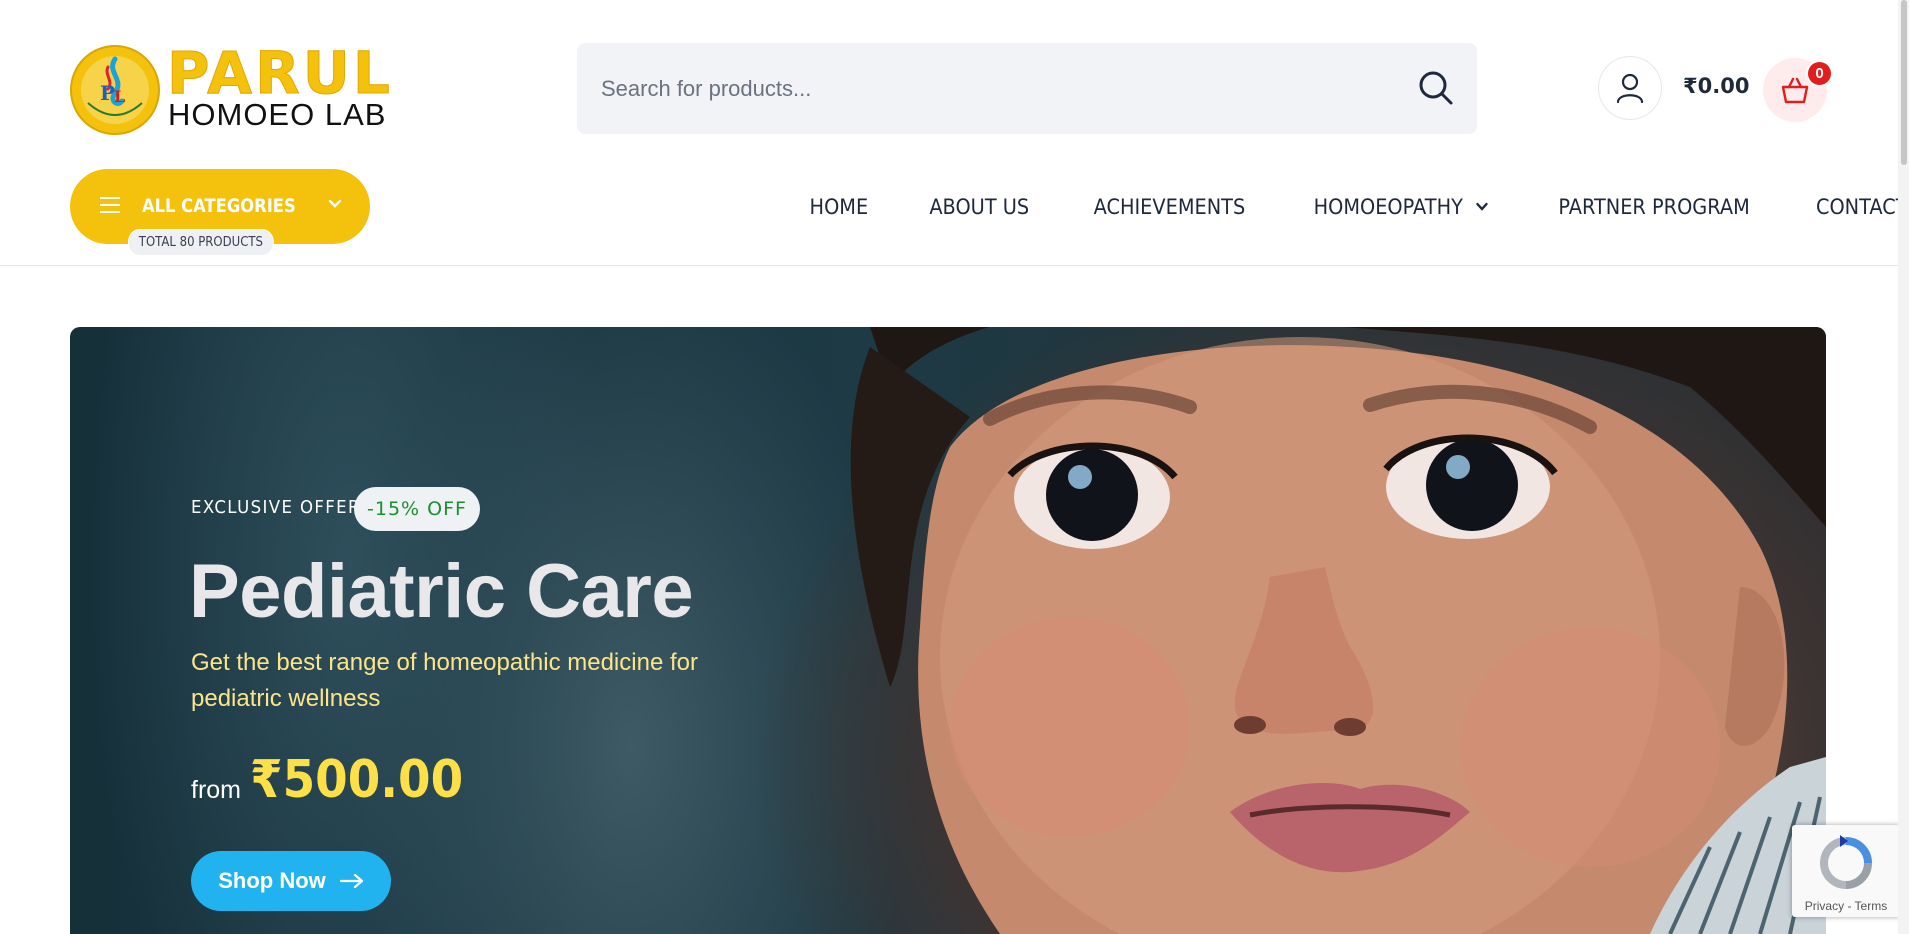 Image resolution: width=1909 pixels, height=934 pixels. I want to click on account-button, so click(1630, 88).